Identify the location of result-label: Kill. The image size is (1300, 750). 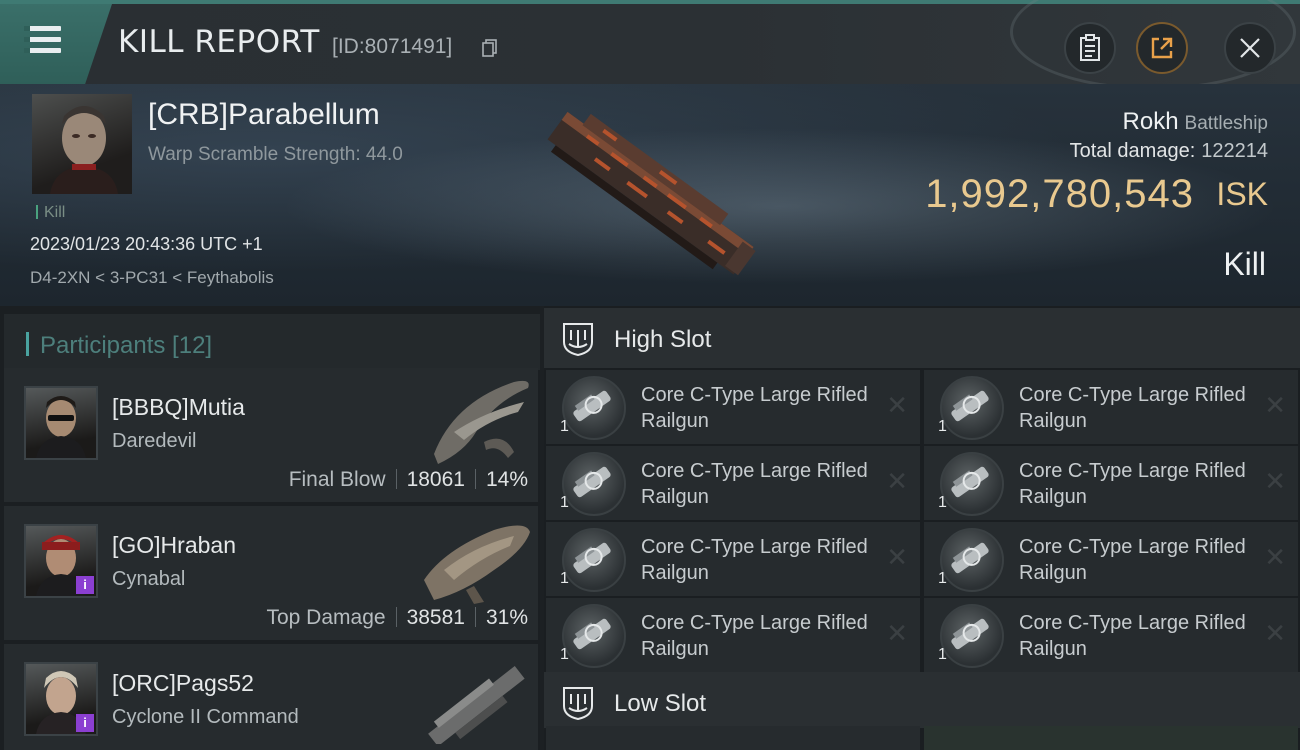
(1244, 264).